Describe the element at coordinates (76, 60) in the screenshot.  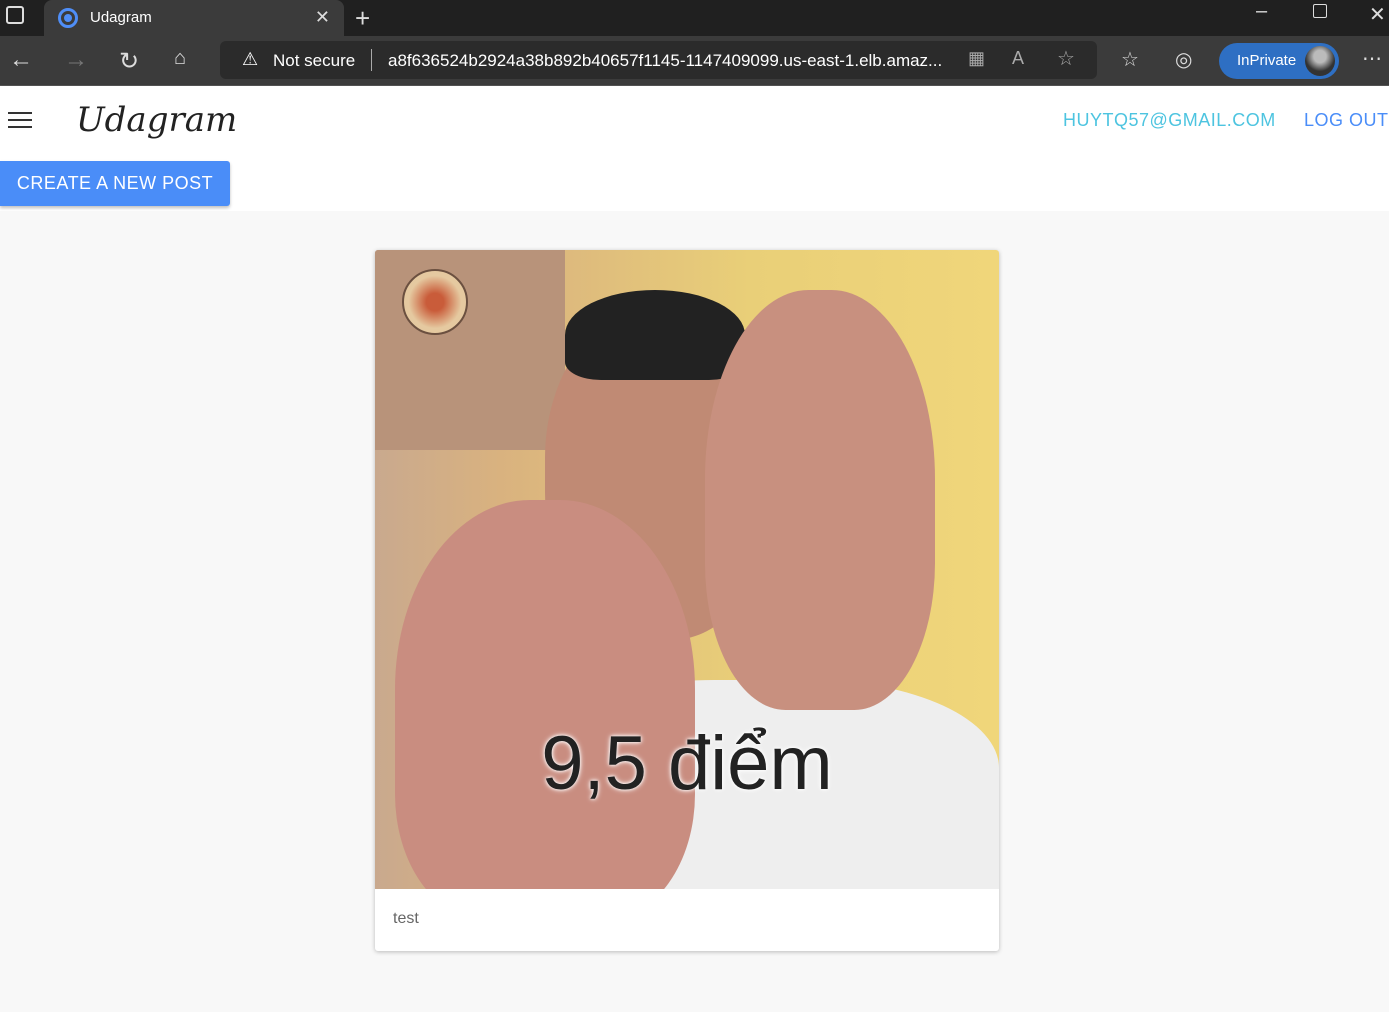
I see `forward-icon: →` at that location.